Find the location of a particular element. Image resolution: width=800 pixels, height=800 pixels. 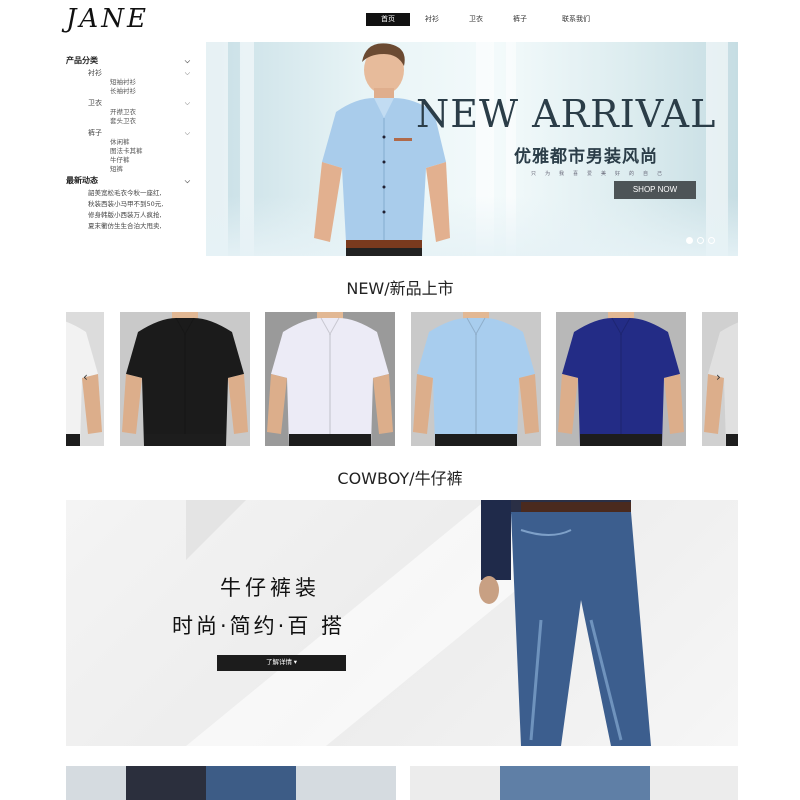

sidebar-item: 牛仔裤 is located at coordinates (128, 160).